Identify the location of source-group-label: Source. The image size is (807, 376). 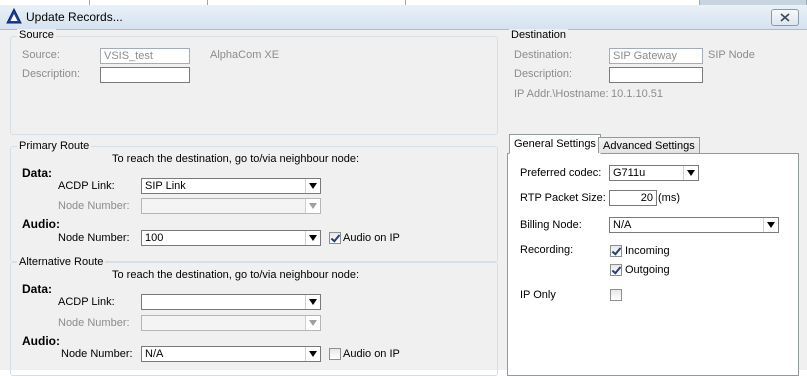
(36, 35).